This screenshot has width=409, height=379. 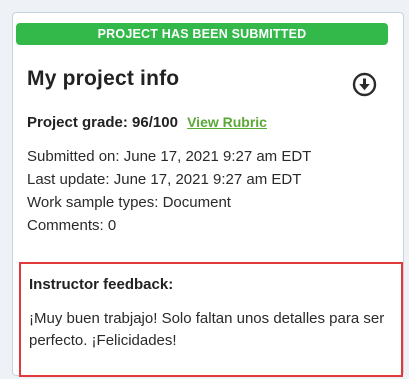 I want to click on download-circle-icon, so click(x=364, y=84).